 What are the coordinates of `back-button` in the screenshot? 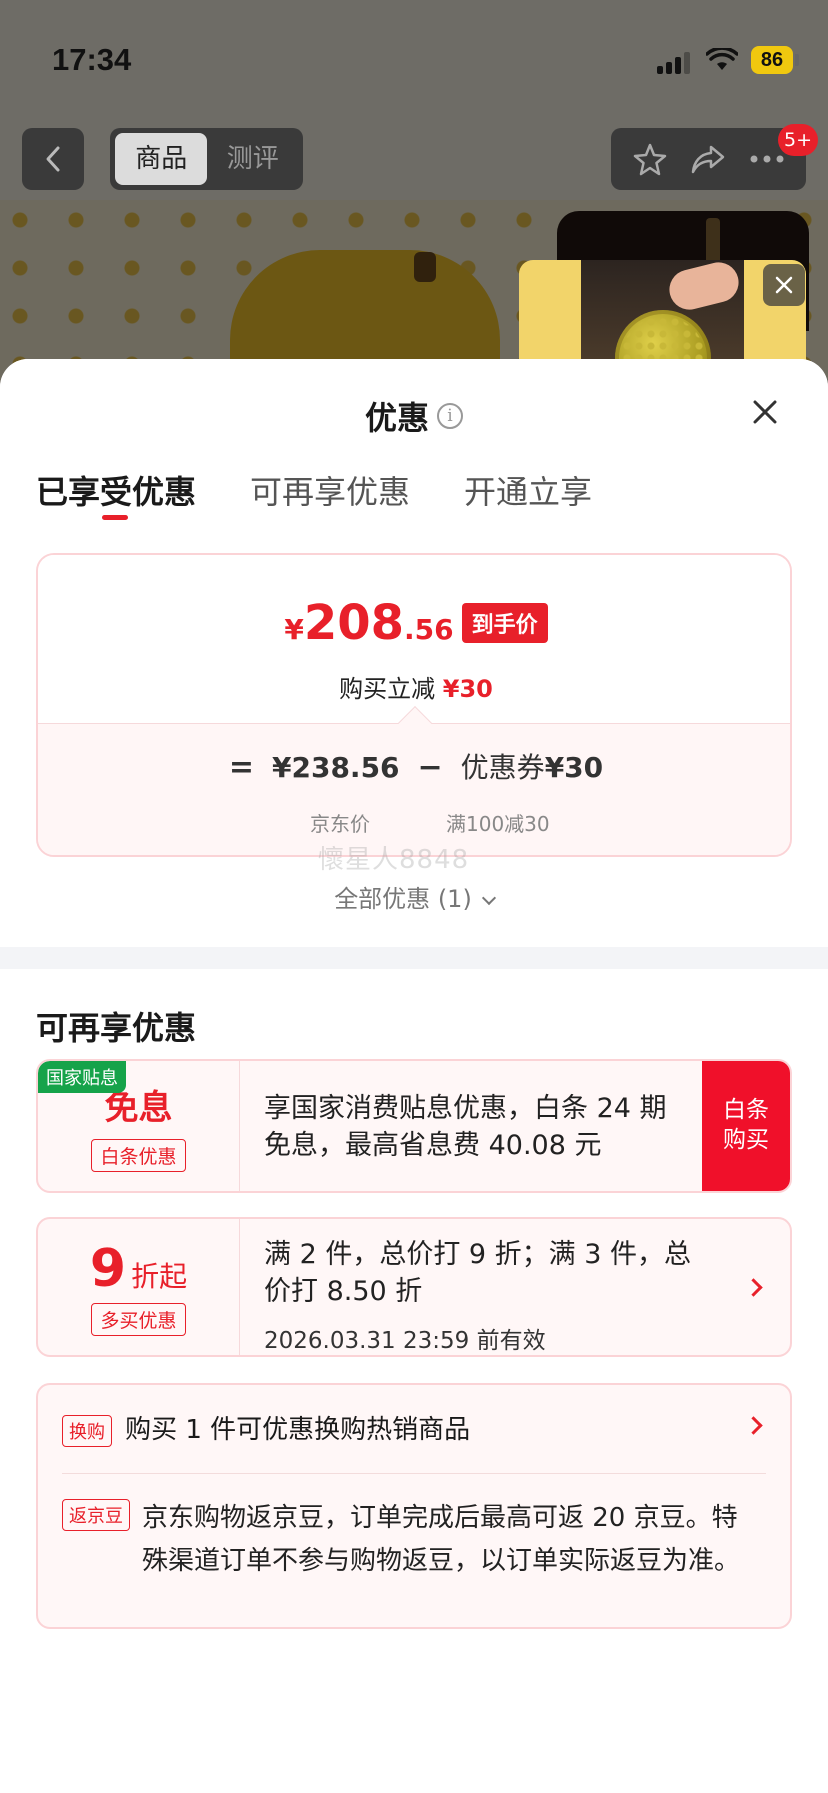 It's located at (53, 159).